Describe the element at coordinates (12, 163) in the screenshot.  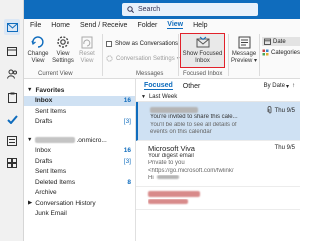
I see `apps-grid-icon` at that location.